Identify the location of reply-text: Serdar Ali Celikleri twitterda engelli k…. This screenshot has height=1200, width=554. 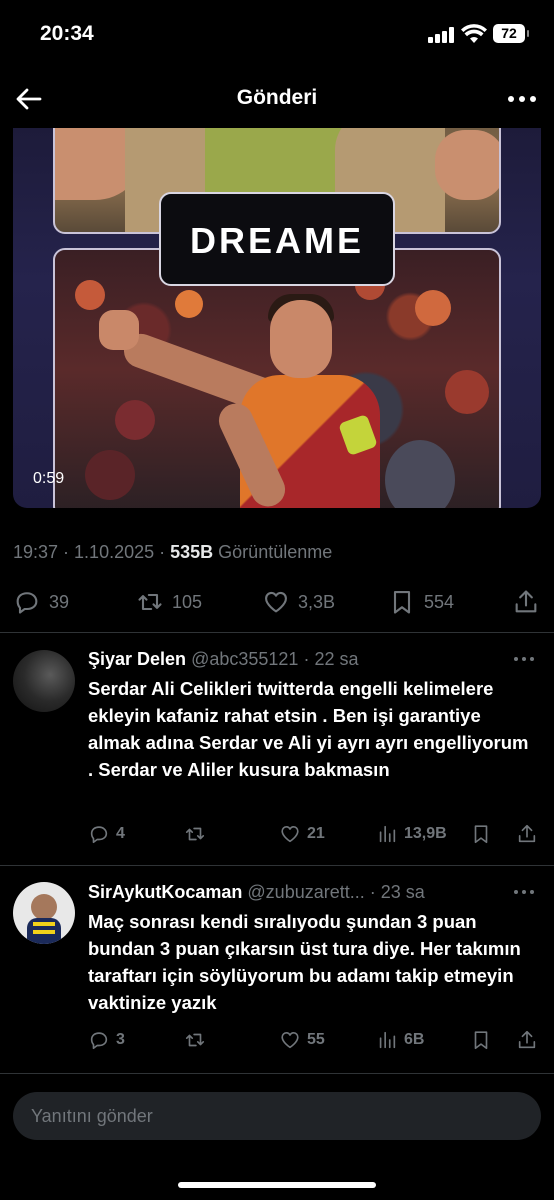
(308, 729).